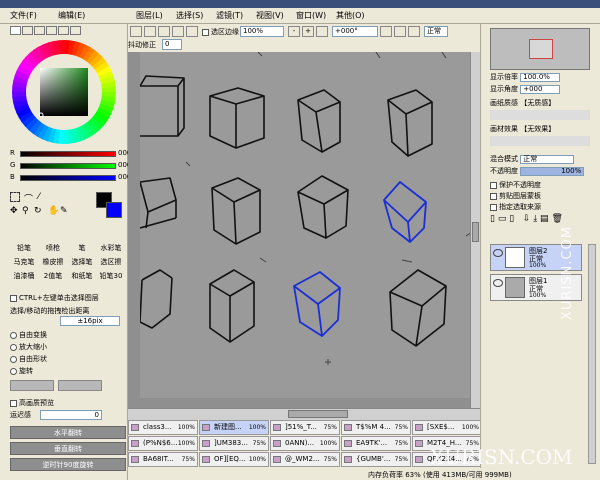 The image size is (600, 480). I want to click on color-wheel, so click(64, 92).